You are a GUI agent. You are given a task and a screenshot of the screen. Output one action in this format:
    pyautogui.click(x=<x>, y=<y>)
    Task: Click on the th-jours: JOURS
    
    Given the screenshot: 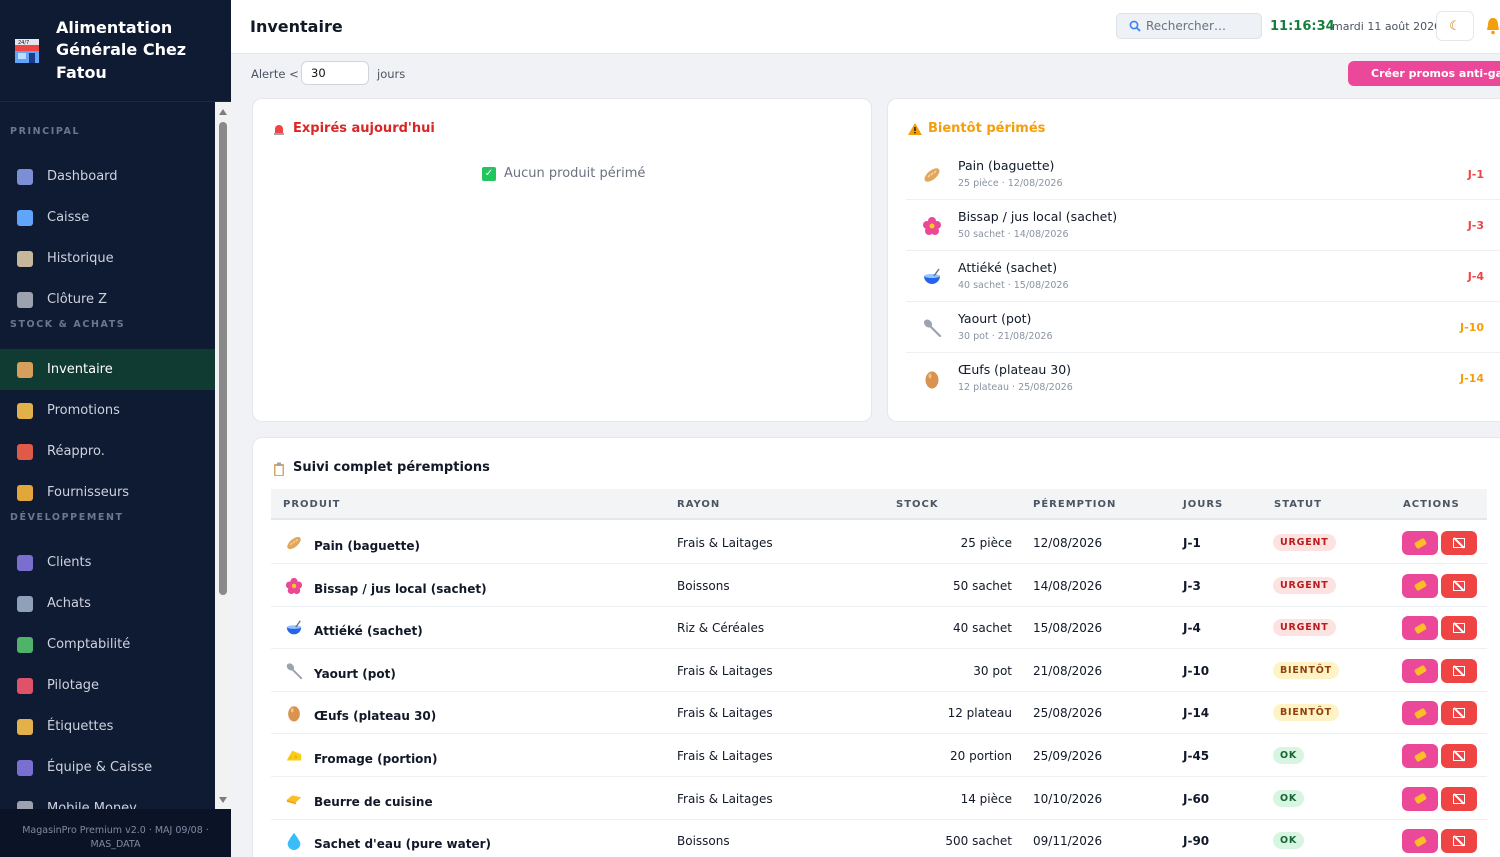 What is the action you would take?
    pyautogui.click(x=1203, y=504)
    